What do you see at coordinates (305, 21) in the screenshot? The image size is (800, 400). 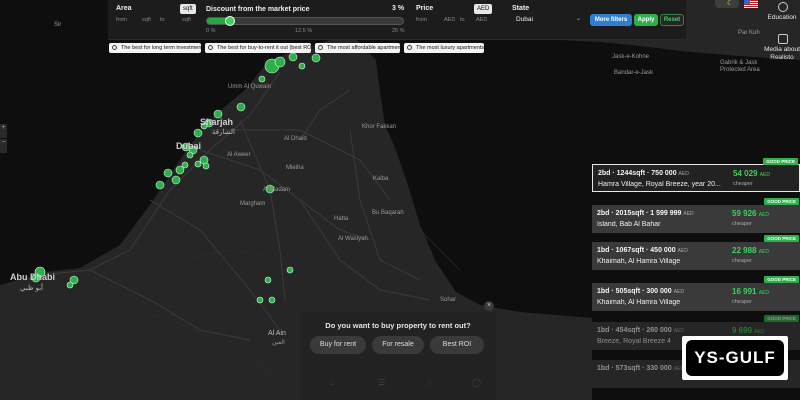 I see `discount-slider-track` at bounding box center [305, 21].